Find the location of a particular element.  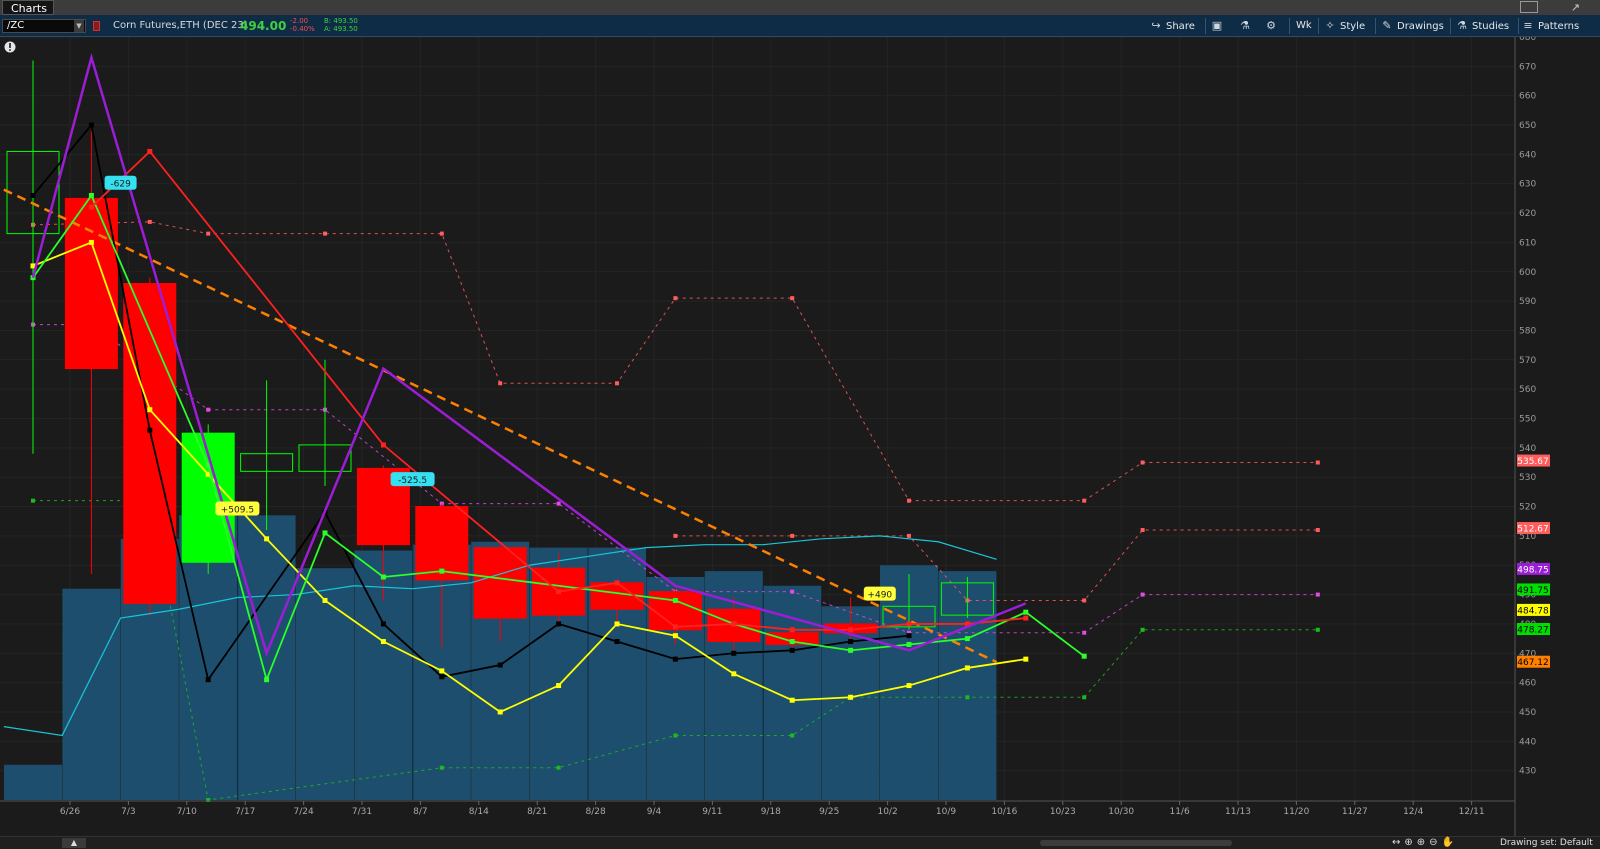

y-tick-label: 630 is located at coordinates (1527, 185).